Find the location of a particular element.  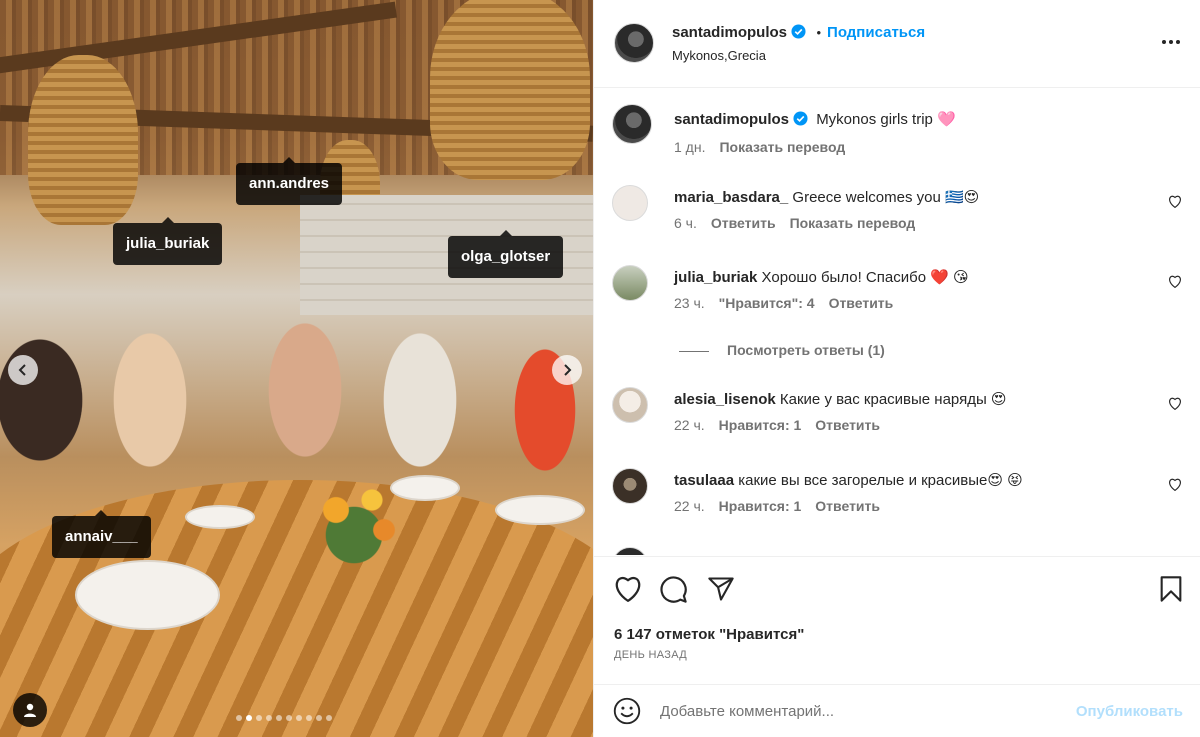

comment-text-line: julia_buriak Хорошо было! Спасибо ❤️ 😘 is located at coordinates (821, 278).